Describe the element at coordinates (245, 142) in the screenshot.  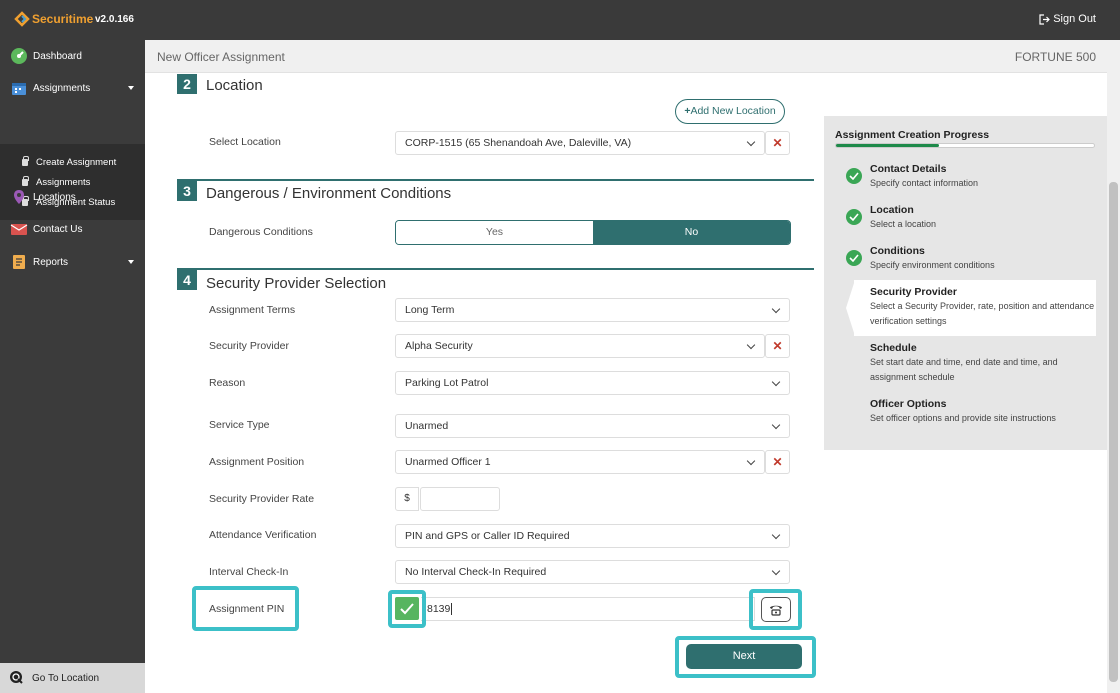
I see `select-location-label: Select Location` at that location.